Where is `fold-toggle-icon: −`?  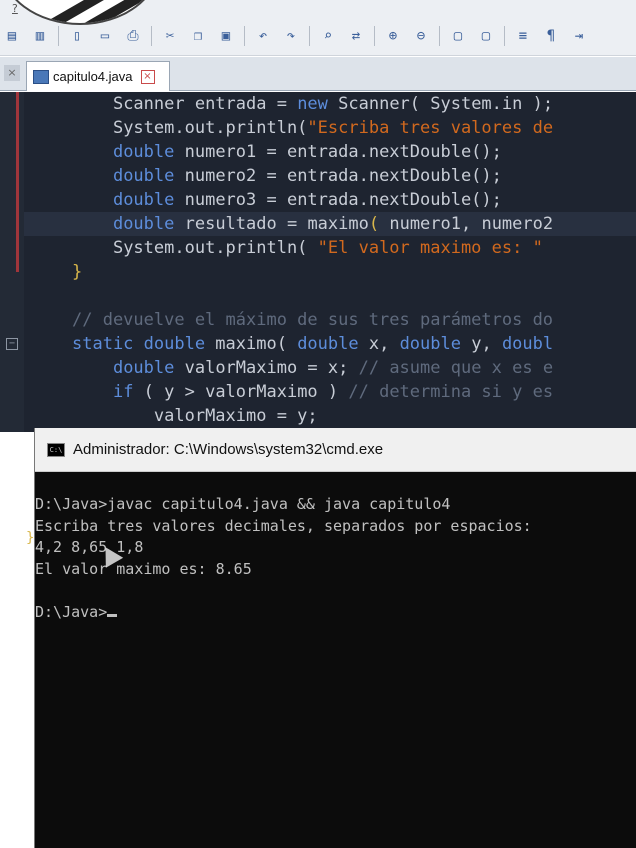
fold-toggle-icon: − is located at coordinates (12, 344).